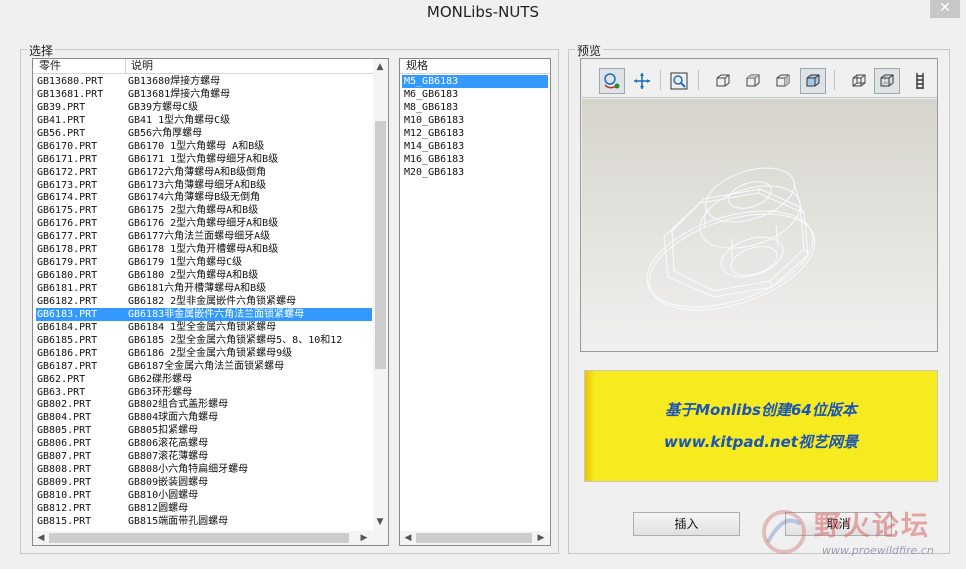 The height and width of the screenshot is (569, 966). Describe the element at coordinates (67, 224) in the screenshot. I see `part-name: GB6176.PRT` at that location.